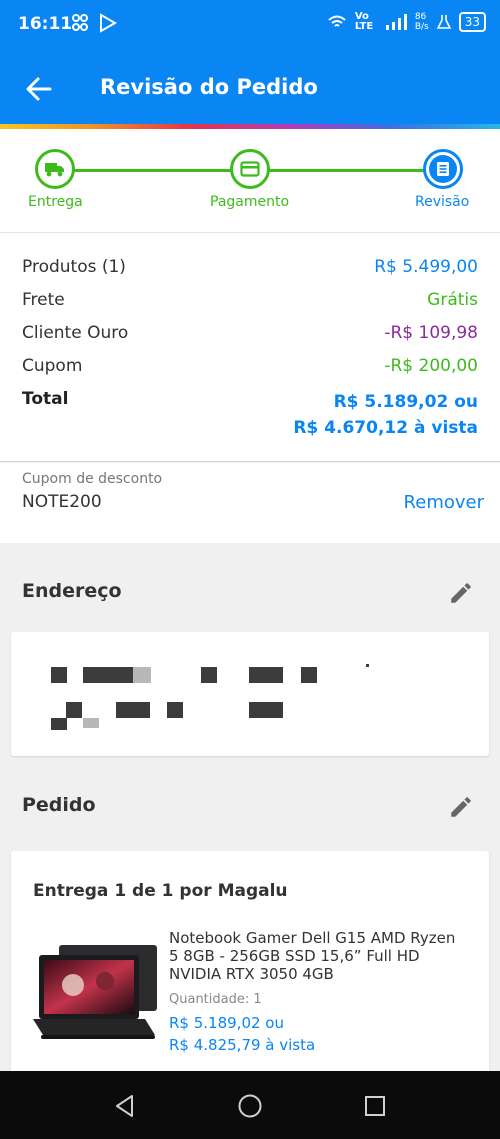 The height and width of the screenshot is (1139, 500). What do you see at coordinates (74, 267) in the screenshot?
I see `summary-label: Produtos (1)` at bounding box center [74, 267].